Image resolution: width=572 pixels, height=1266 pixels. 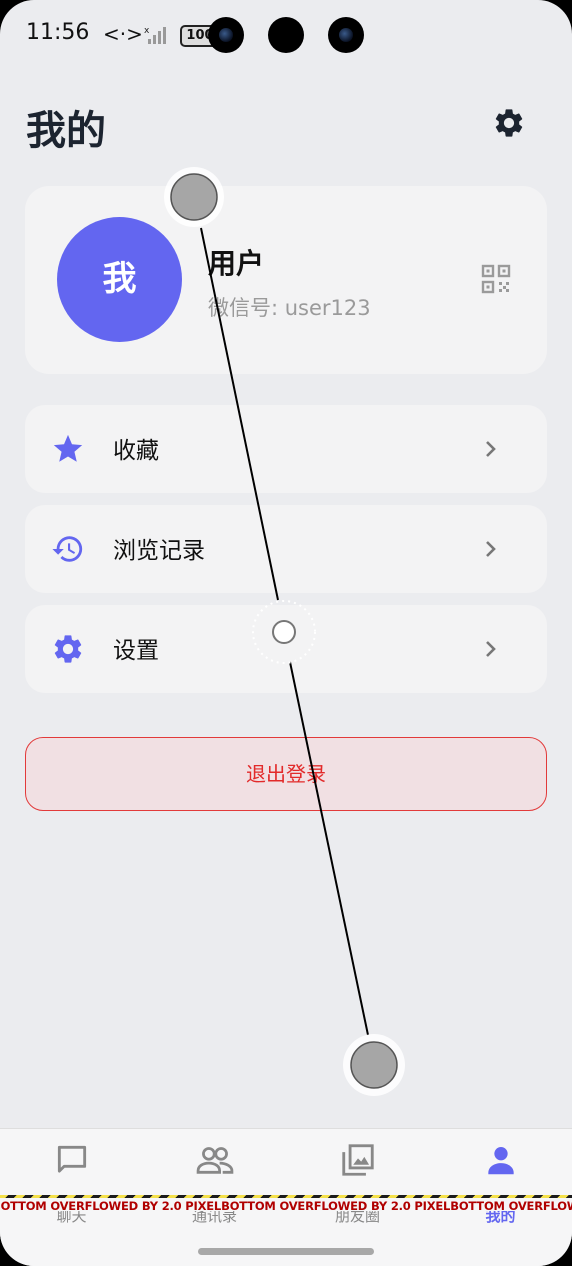 What do you see at coordinates (58, 32) in the screenshot?
I see `status-time: 11:56` at bounding box center [58, 32].